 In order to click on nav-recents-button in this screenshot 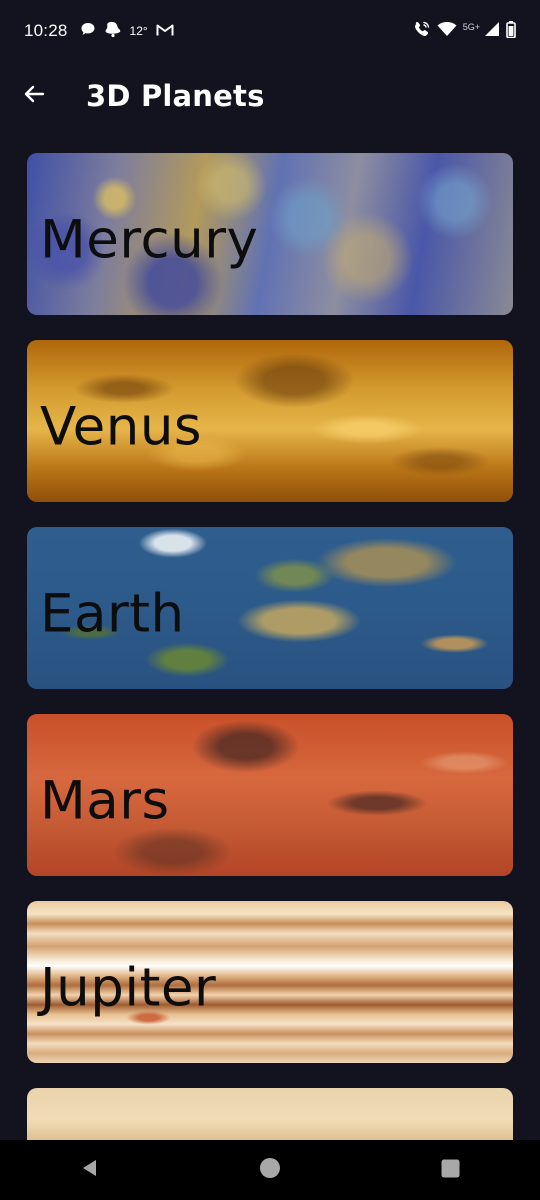, I will do `click(450, 1170)`.